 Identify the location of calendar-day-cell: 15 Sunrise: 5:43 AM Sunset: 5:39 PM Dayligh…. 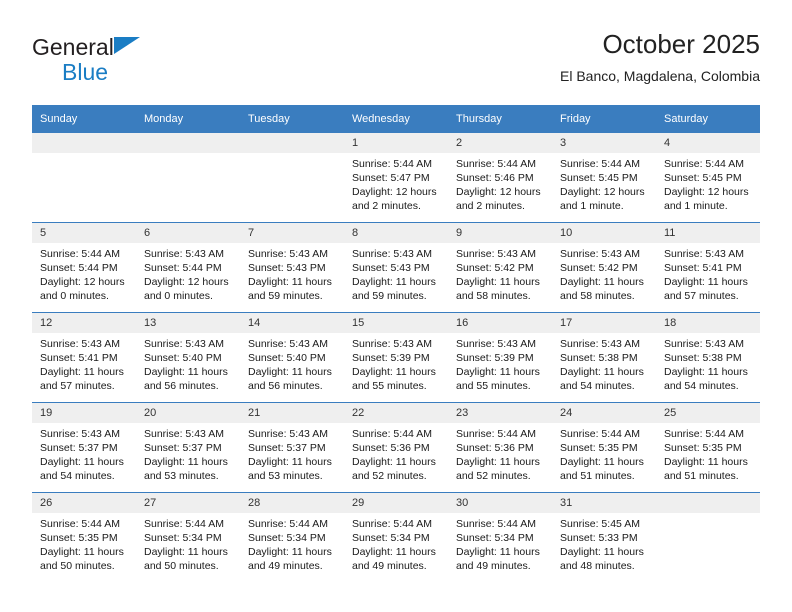
(396, 357).